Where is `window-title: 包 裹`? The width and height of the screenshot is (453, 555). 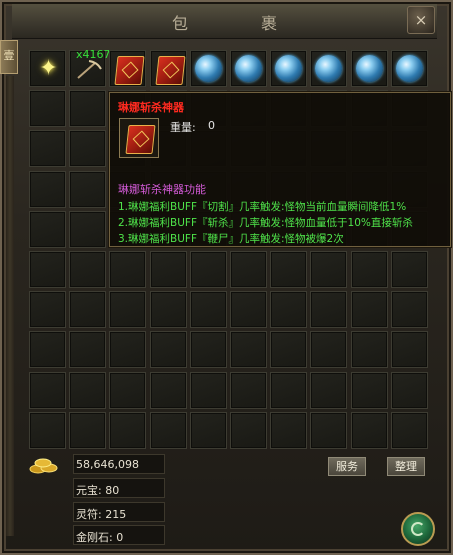
window-title: 包 裹 is located at coordinates (241, 23).